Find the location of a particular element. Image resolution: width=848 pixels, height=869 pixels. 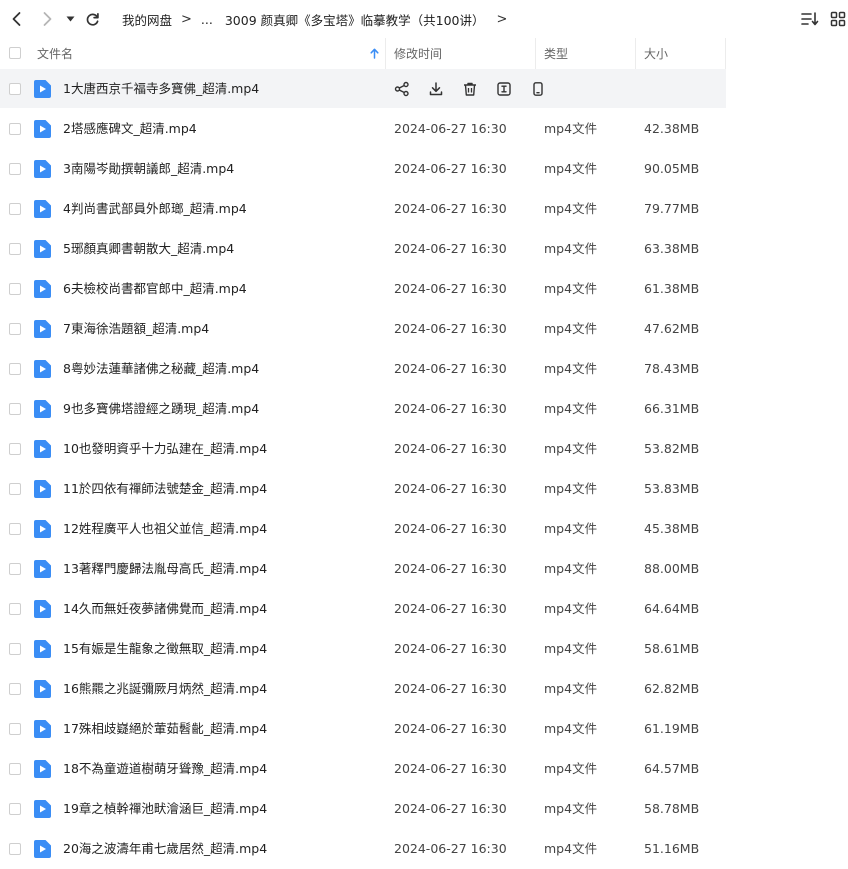

file-name: 17殊相歧嶷絕於葷茹髫齔_超清.mp4 is located at coordinates (165, 729).